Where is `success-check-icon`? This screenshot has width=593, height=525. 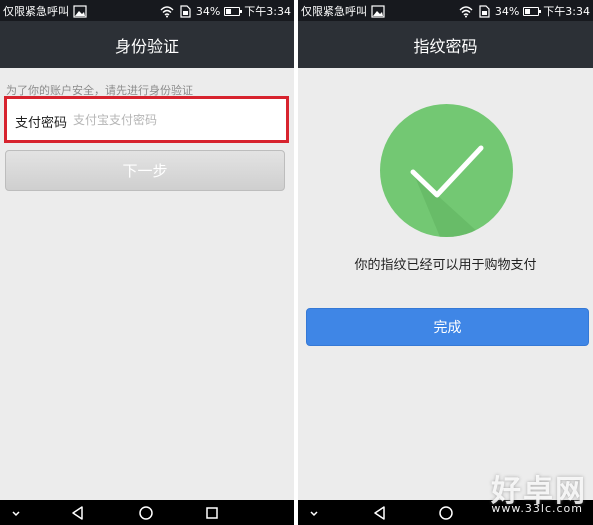 success-check-icon is located at coordinates (446, 170).